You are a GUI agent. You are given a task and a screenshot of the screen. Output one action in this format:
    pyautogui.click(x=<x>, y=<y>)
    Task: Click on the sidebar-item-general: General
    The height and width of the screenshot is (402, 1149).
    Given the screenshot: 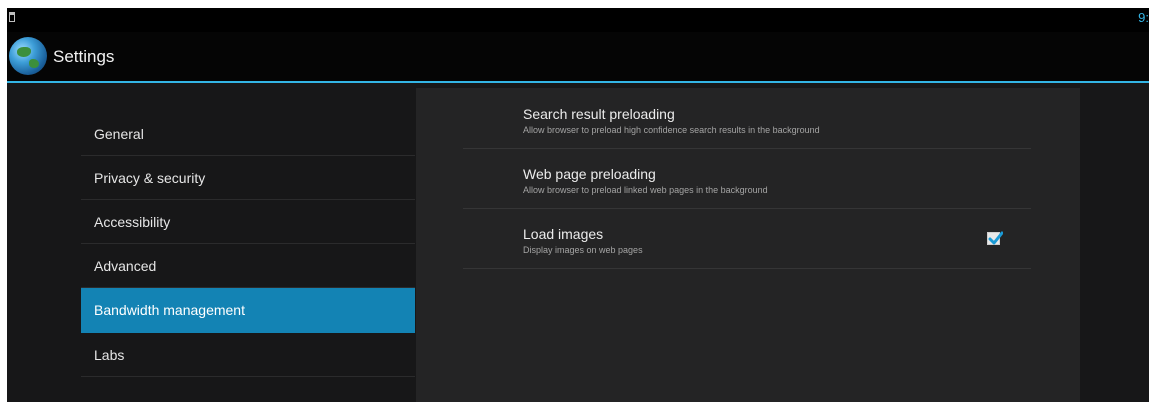 What is the action you would take?
    pyautogui.click(x=248, y=134)
    